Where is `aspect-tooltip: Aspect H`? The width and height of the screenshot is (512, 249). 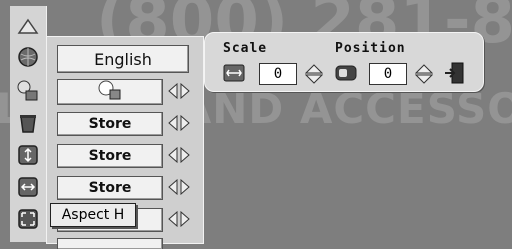 aspect-tooltip: Aspect H is located at coordinates (93, 215).